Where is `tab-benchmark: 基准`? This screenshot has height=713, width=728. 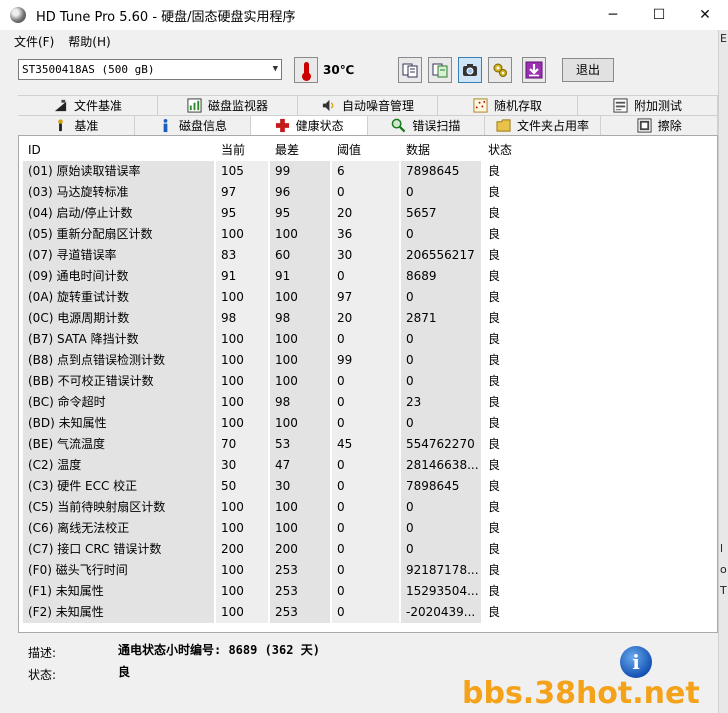
tab-benchmark: 基准 is located at coordinates (76, 125).